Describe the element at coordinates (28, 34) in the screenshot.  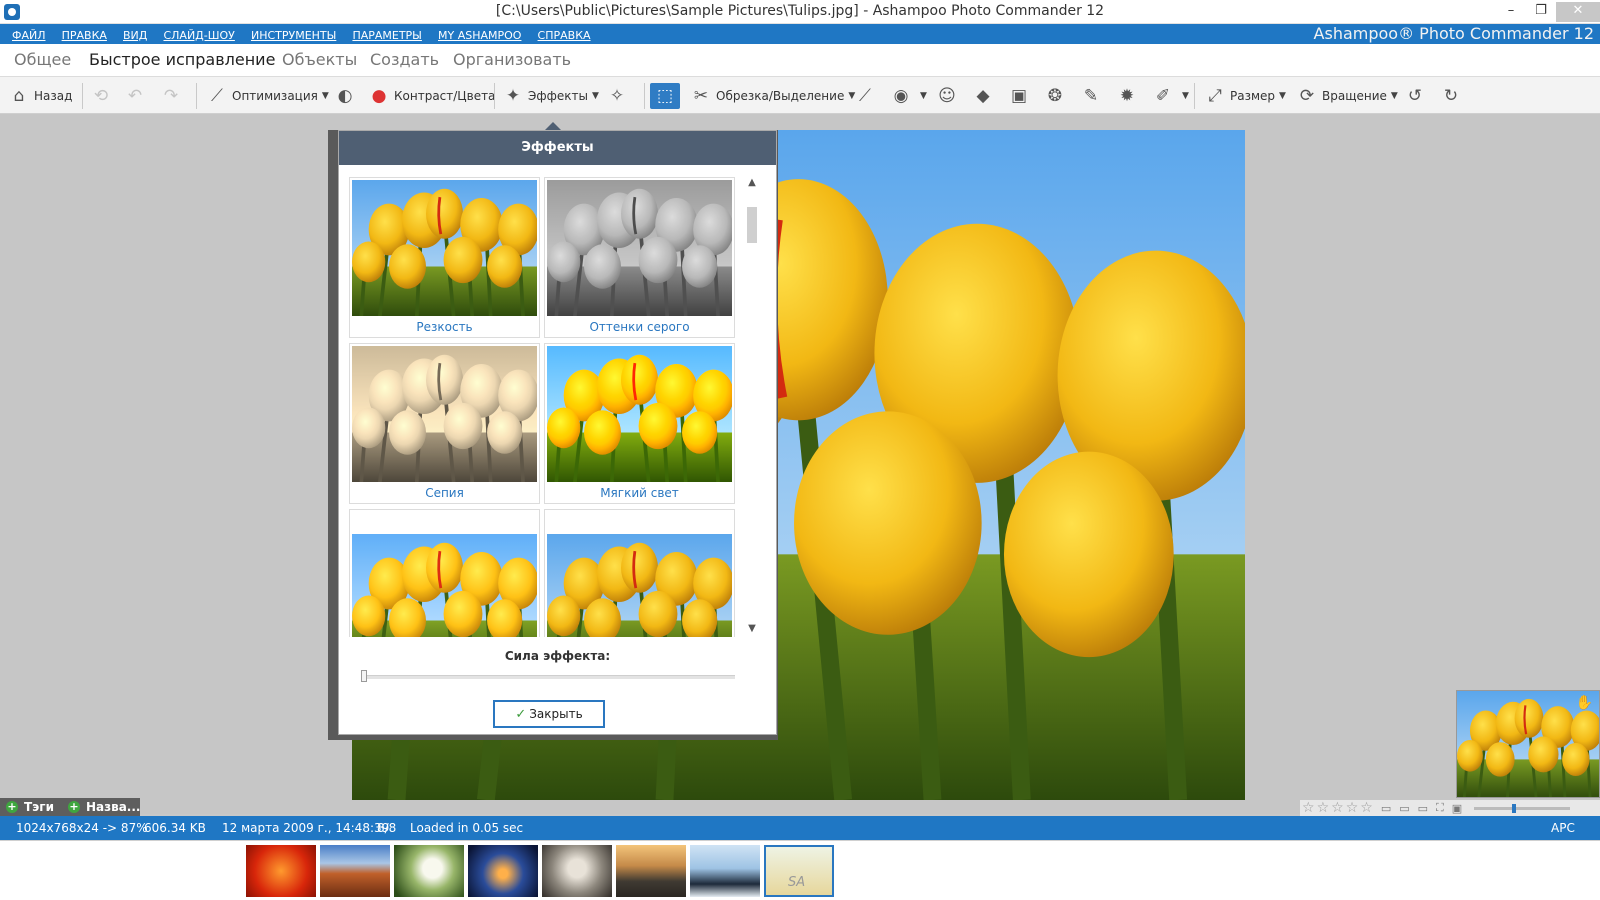
I see `menu-file: ФАЙЛ` at that location.